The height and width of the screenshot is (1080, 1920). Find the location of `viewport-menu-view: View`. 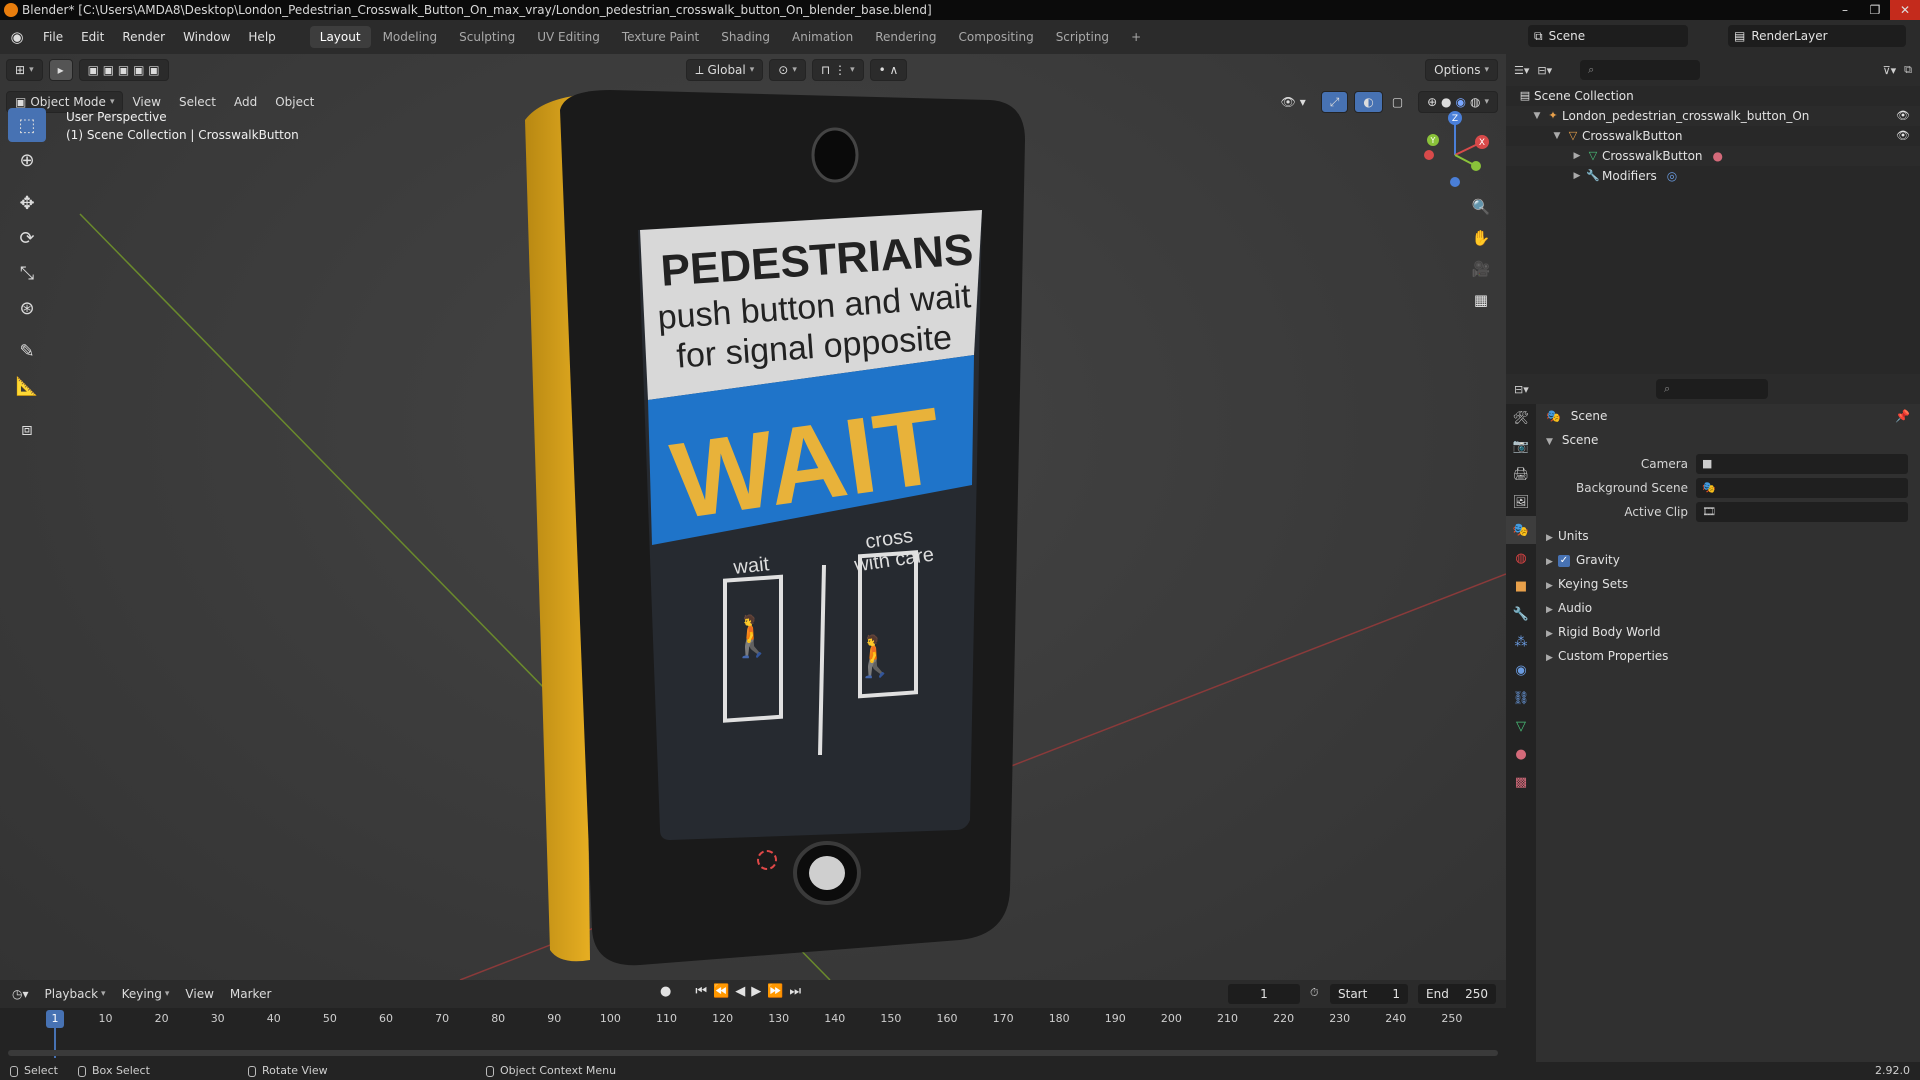

viewport-menu-view: View is located at coordinates (146, 102).